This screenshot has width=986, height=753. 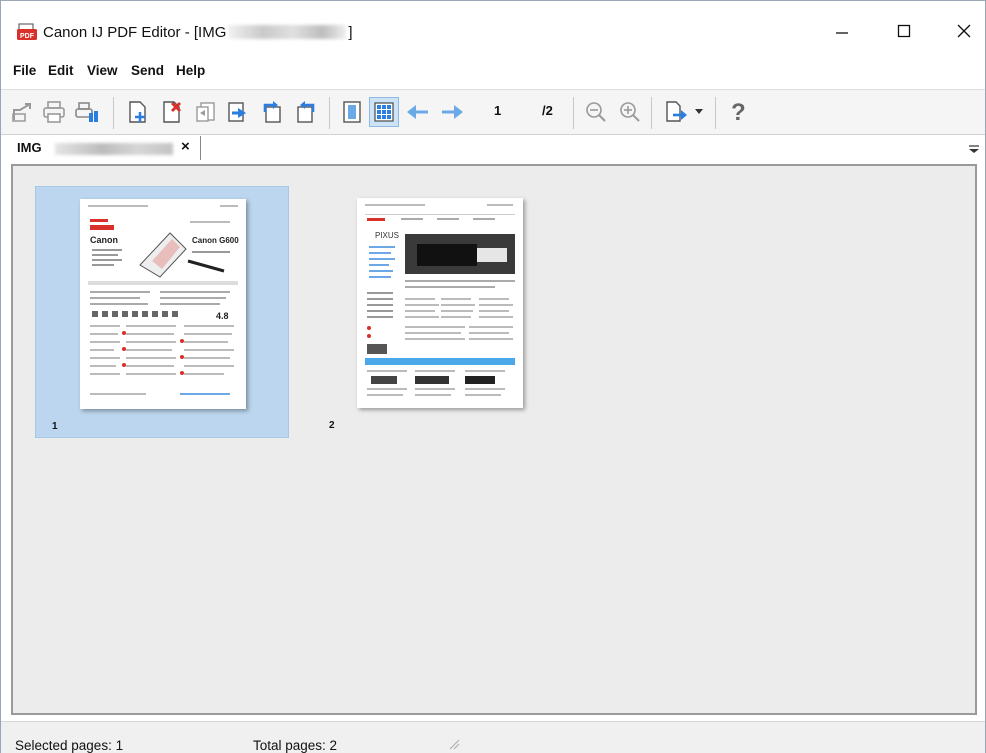 I want to click on thumbnail-view-button, so click(x=384, y=112).